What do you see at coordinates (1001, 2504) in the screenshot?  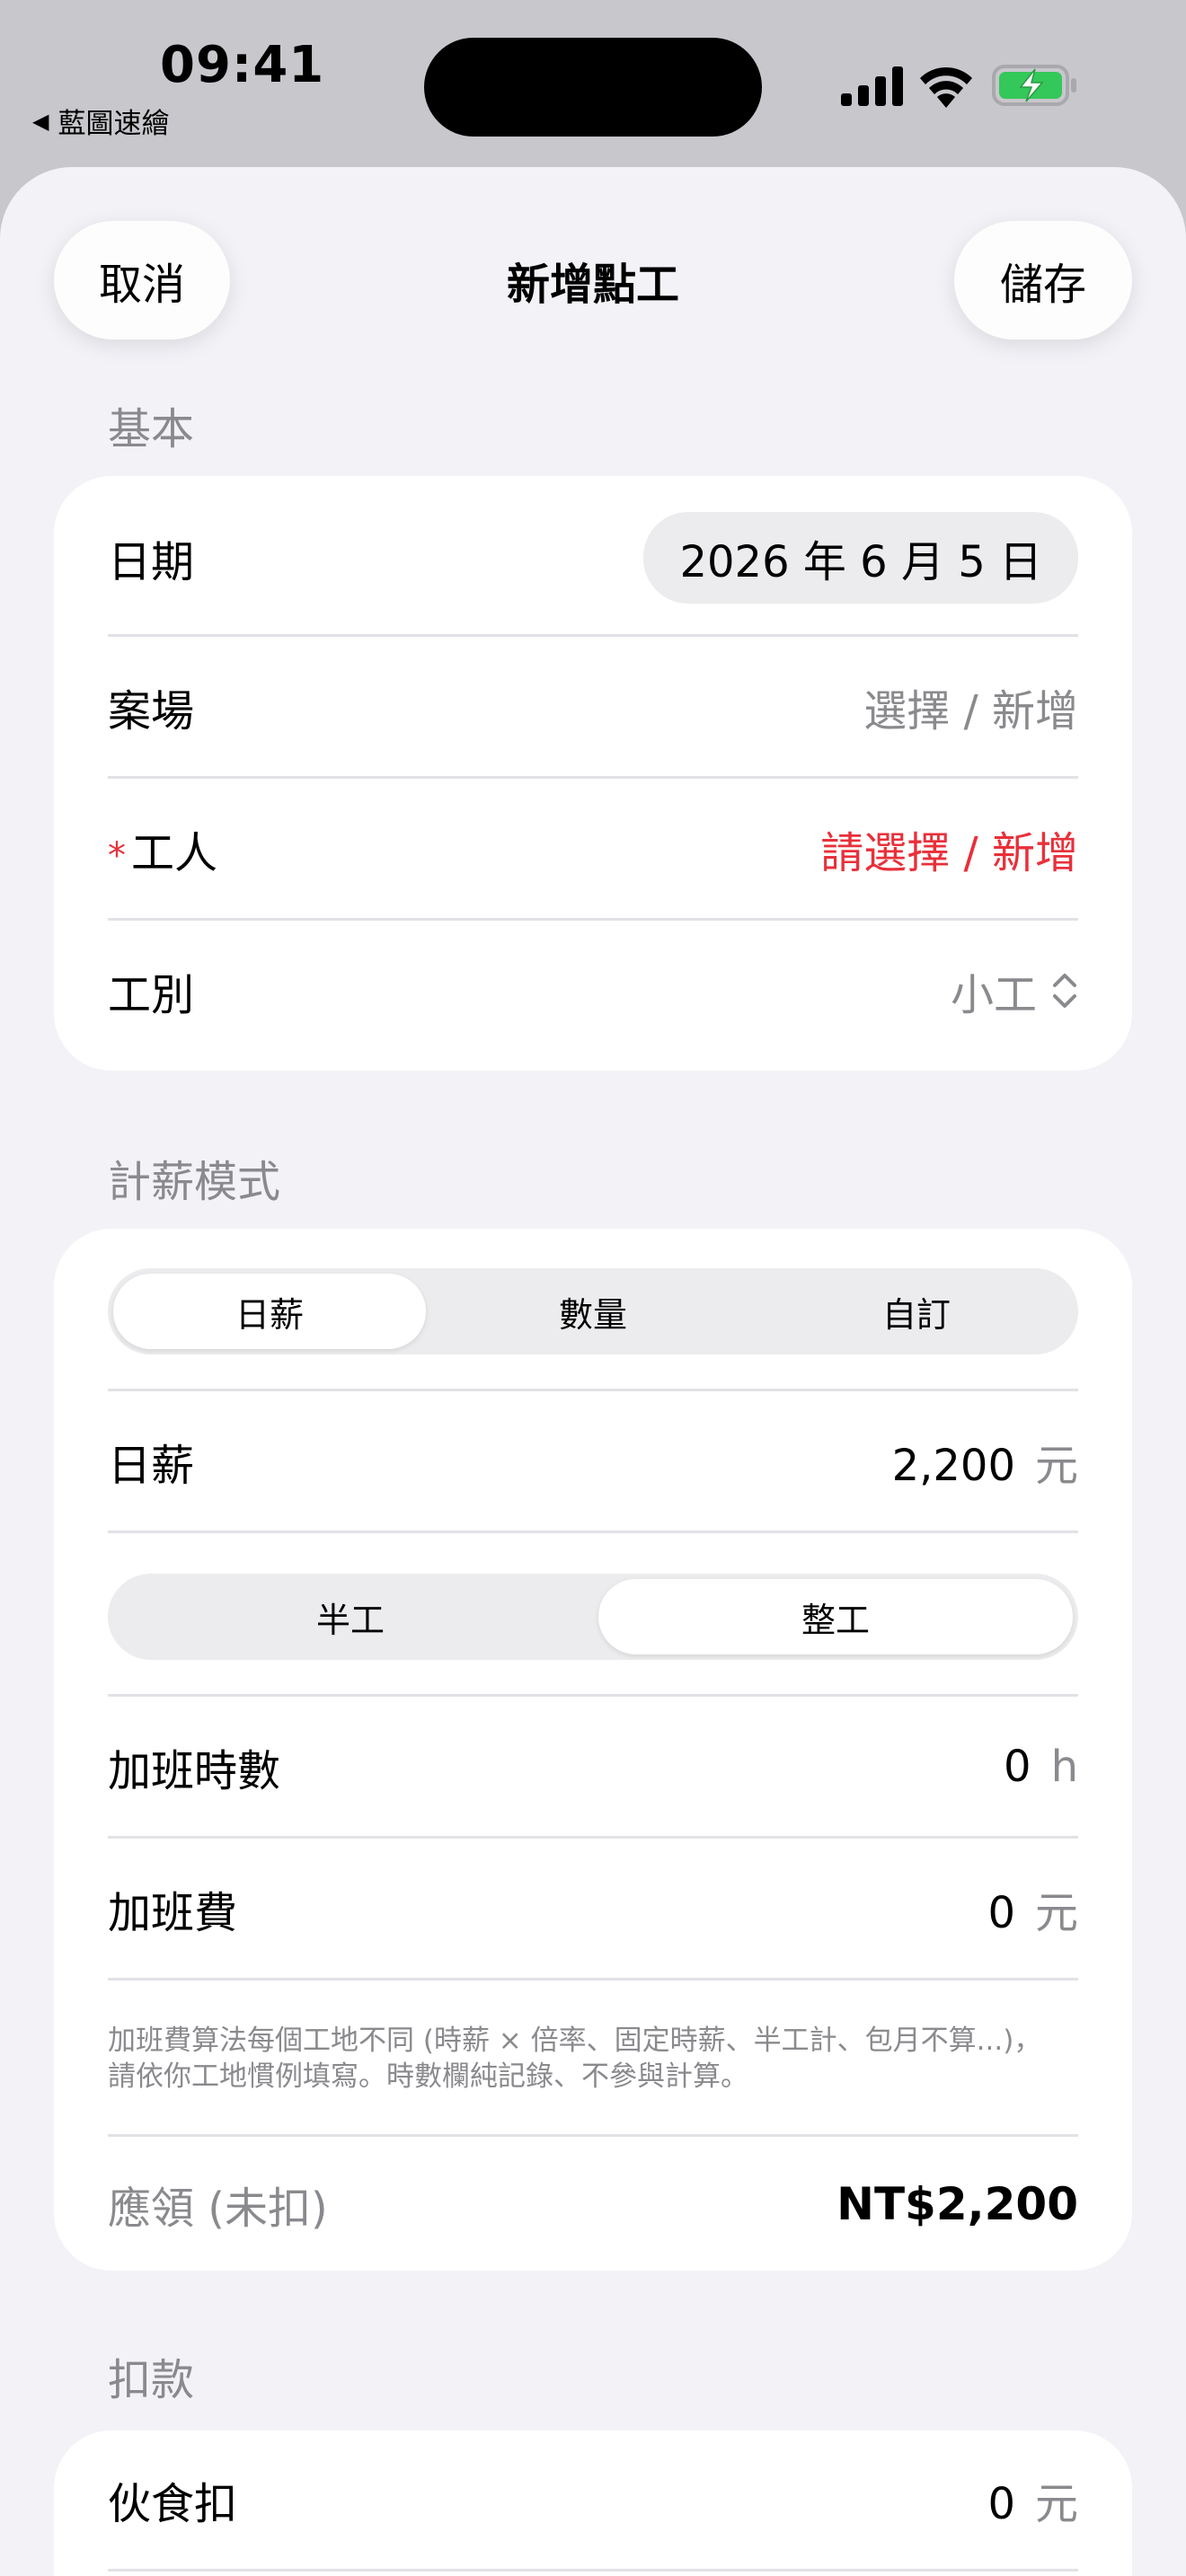 I see `meal-deduction-value: 0` at bounding box center [1001, 2504].